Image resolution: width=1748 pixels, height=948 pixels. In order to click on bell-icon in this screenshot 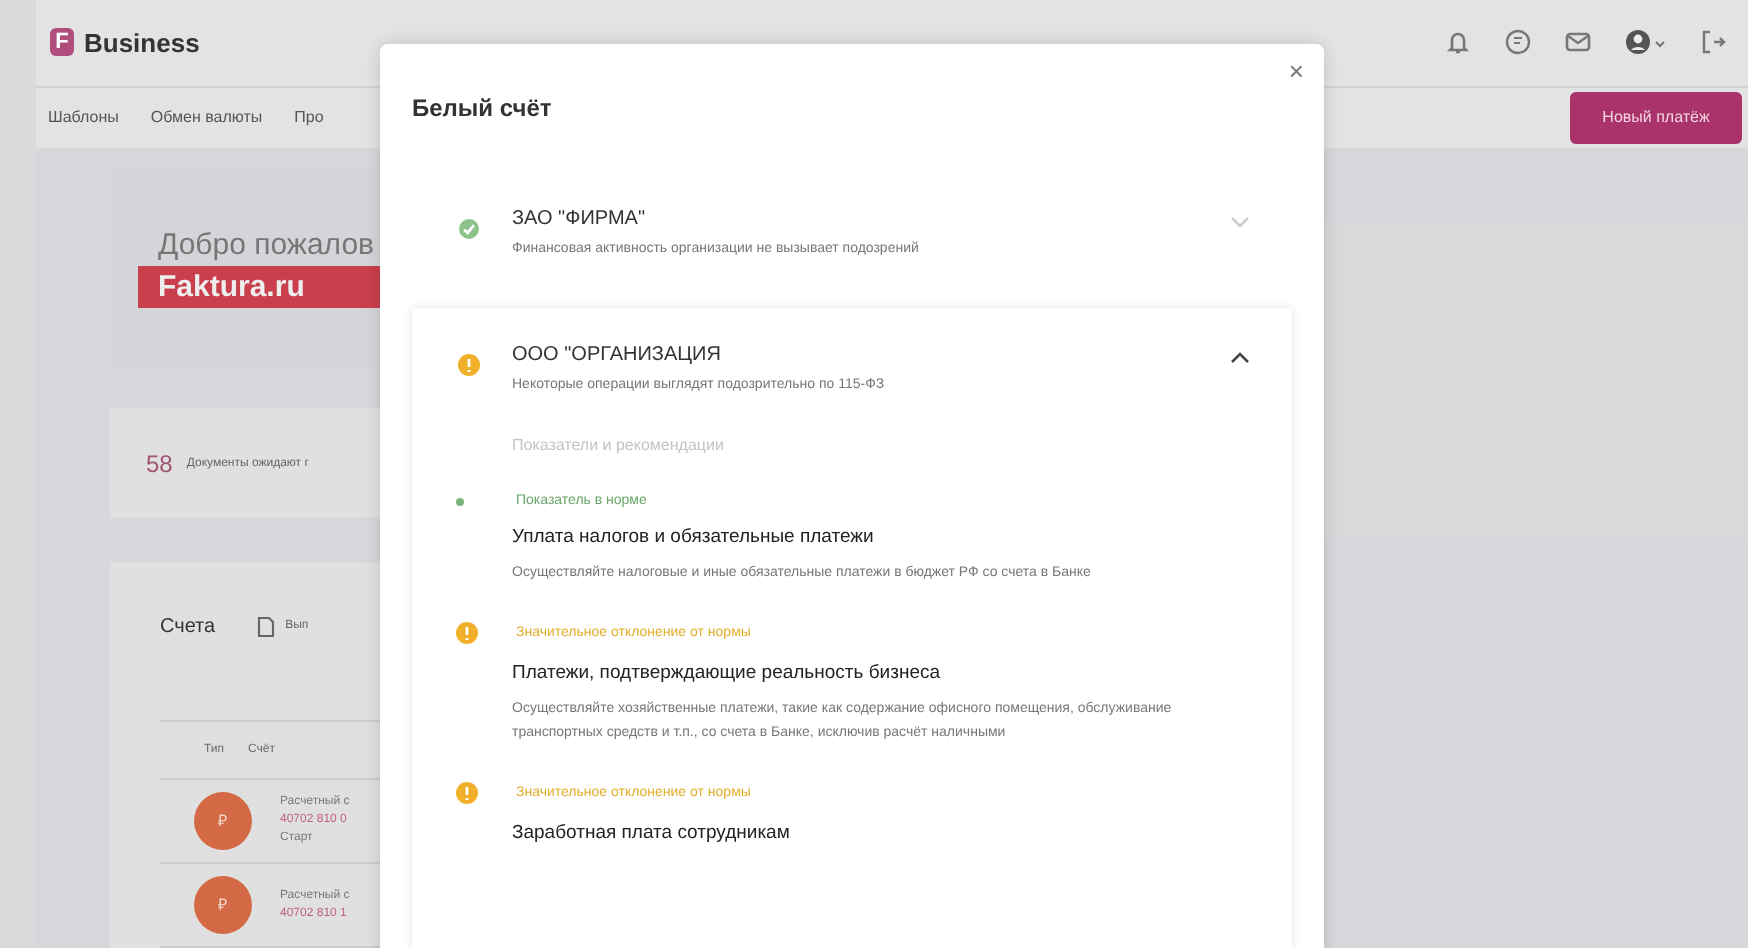, I will do `click(1458, 42)`.